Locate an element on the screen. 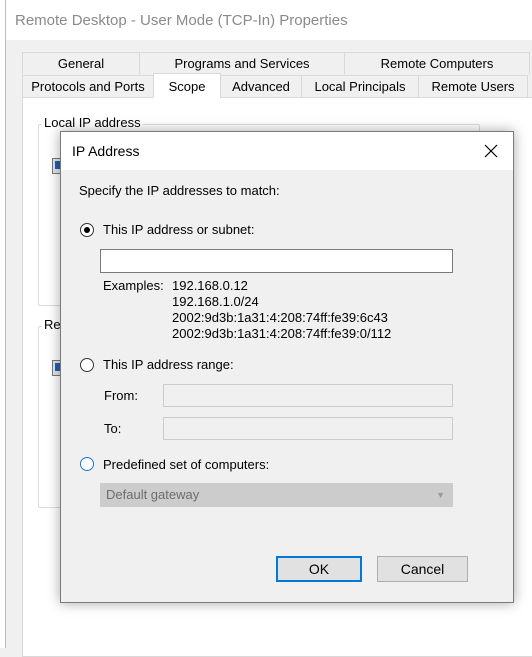  close-button is located at coordinates (490, 151).